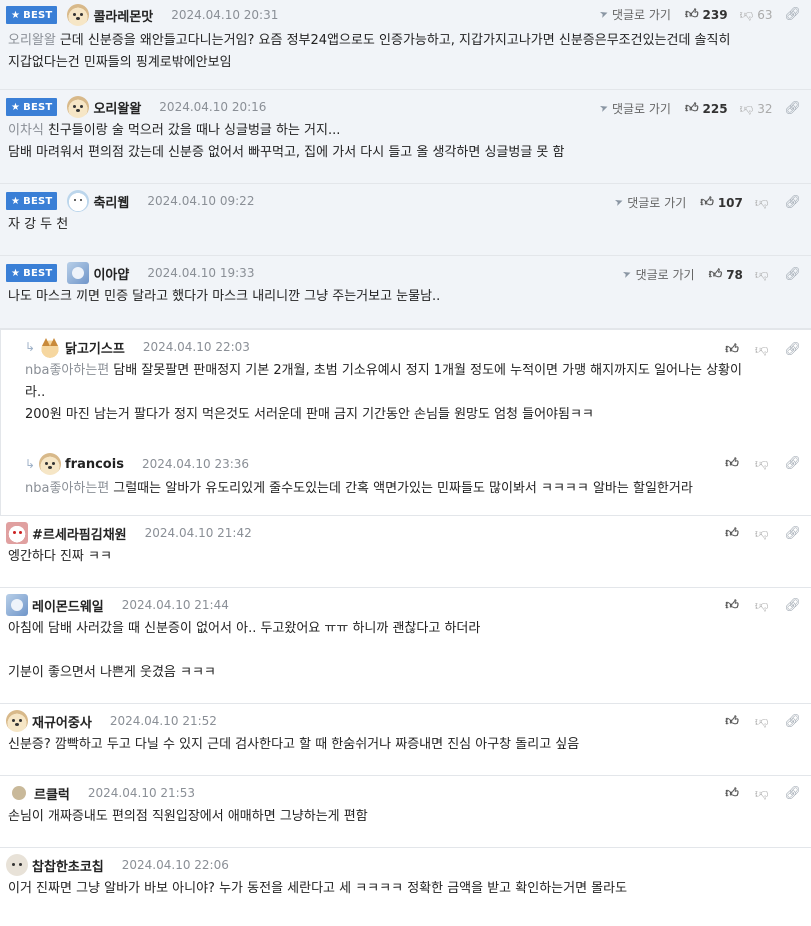 This screenshot has height=926, width=811. I want to click on comment-header: 찹찹한초코칩 2024.04.10 22:06, so click(405, 862).